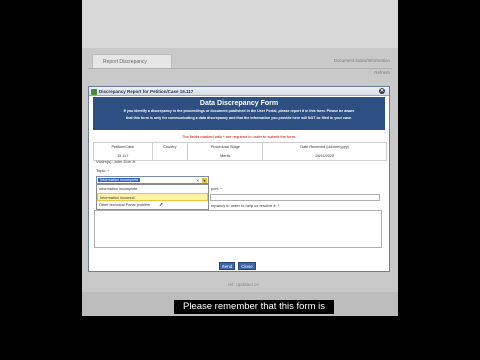 The width and height of the screenshot is (480, 360). Describe the element at coordinates (295, 197) in the screenshot. I see `report-input` at that location.